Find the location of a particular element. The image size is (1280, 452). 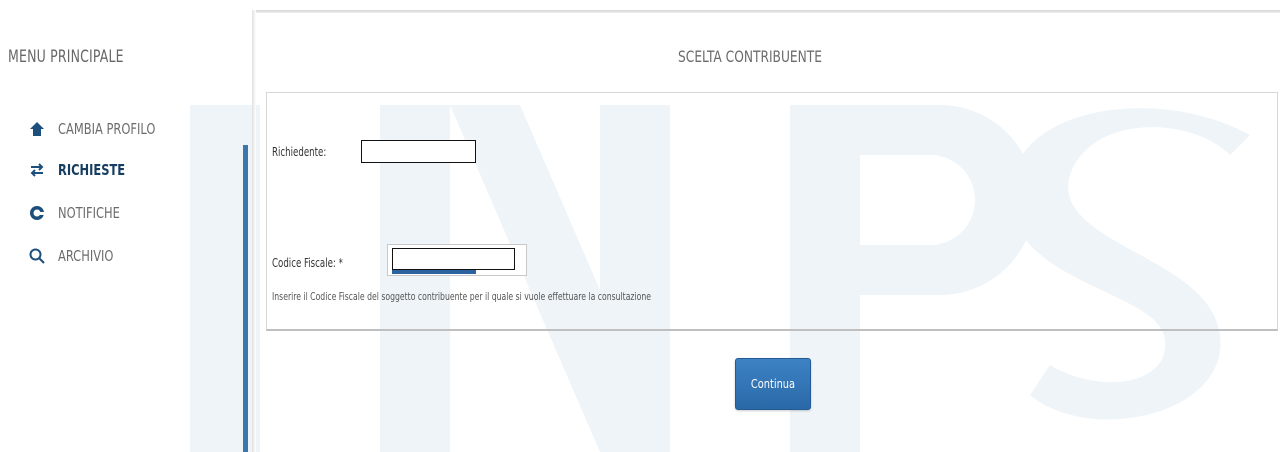

continue-button-label: Continua is located at coordinates (773, 384).